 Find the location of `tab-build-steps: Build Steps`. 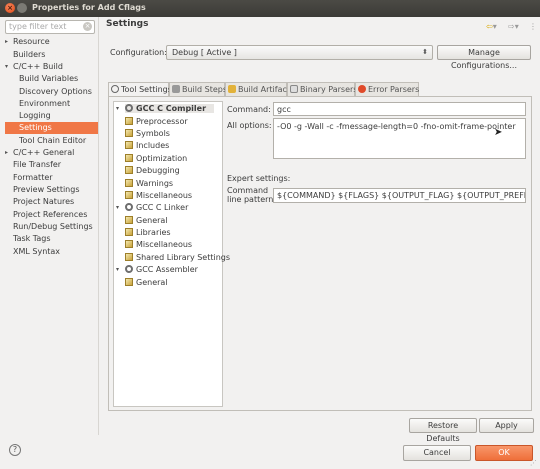

tab-build-steps: Build Steps is located at coordinates (198, 89).